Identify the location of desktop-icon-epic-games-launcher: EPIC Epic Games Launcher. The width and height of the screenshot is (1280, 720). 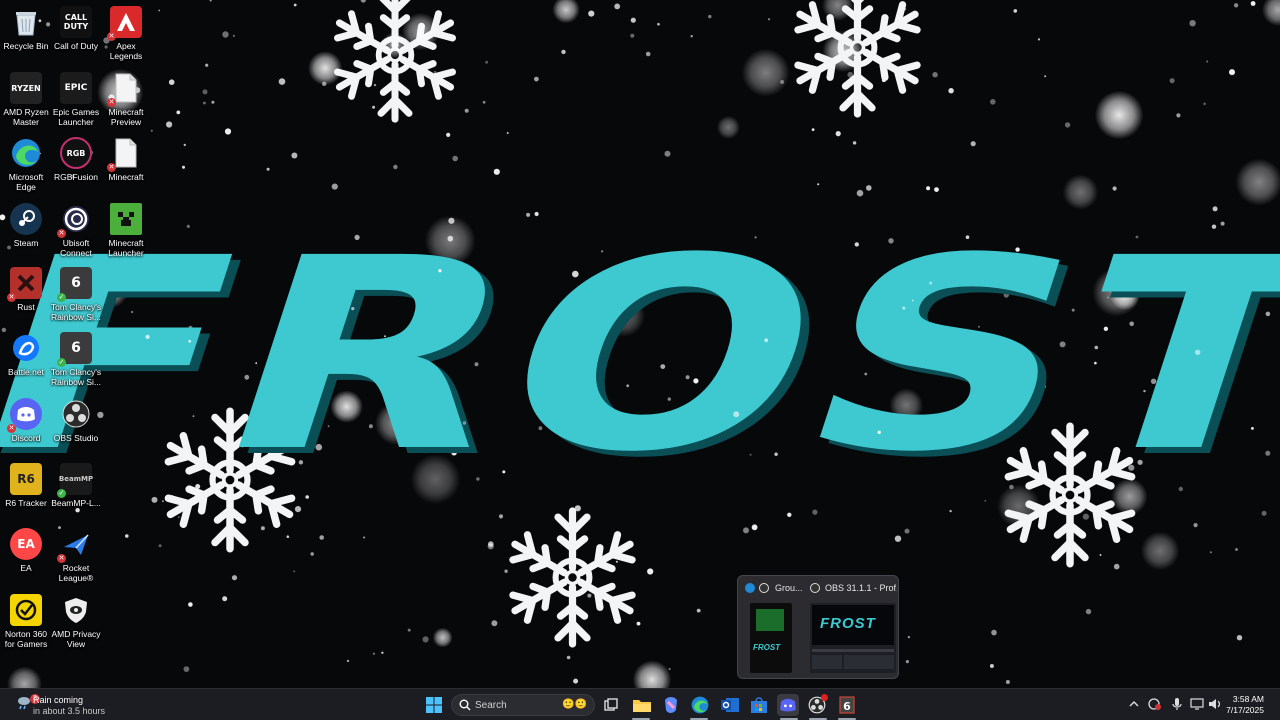
(76, 99).